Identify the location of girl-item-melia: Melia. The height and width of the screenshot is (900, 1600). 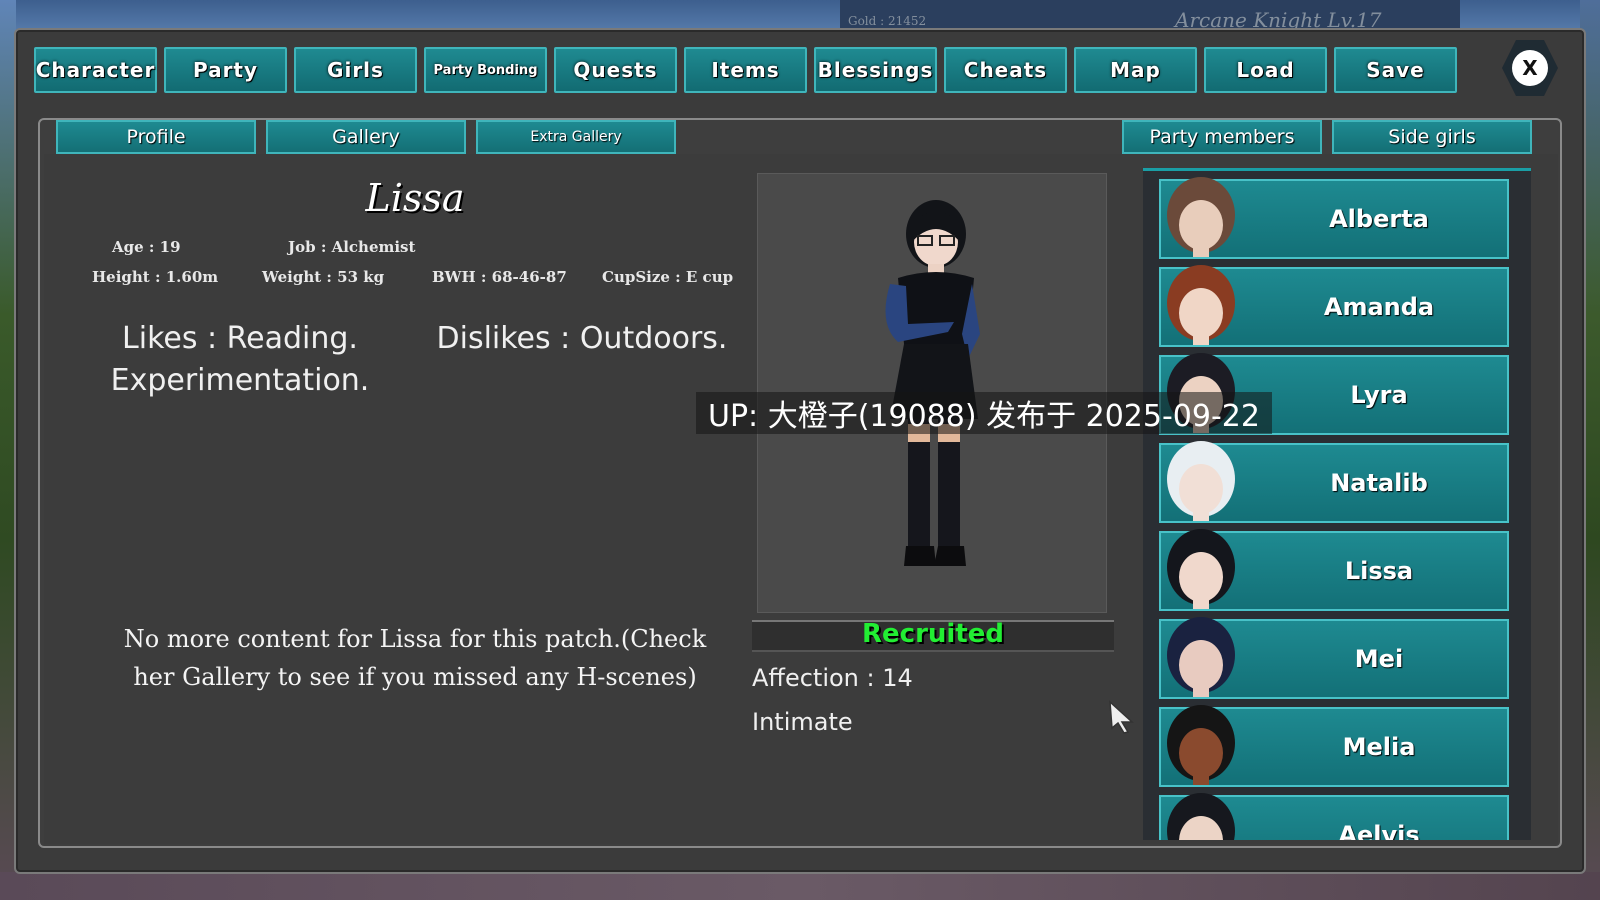
(1334, 746).